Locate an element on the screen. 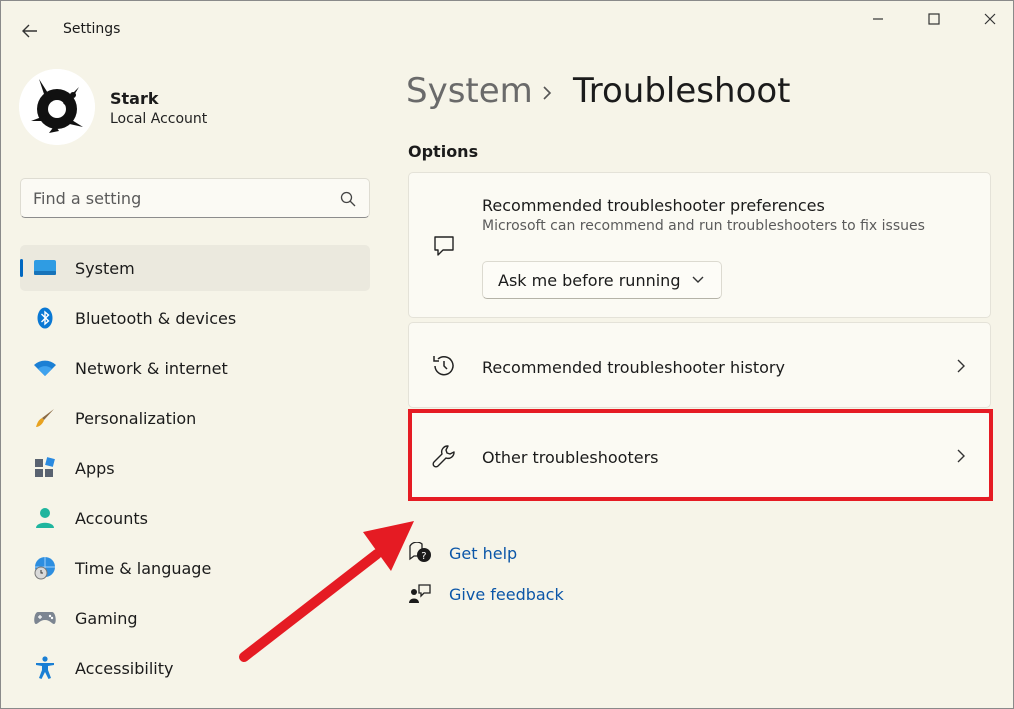 This screenshot has width=1014, height=709. maximize-icon is located at coordinates (934, 19).